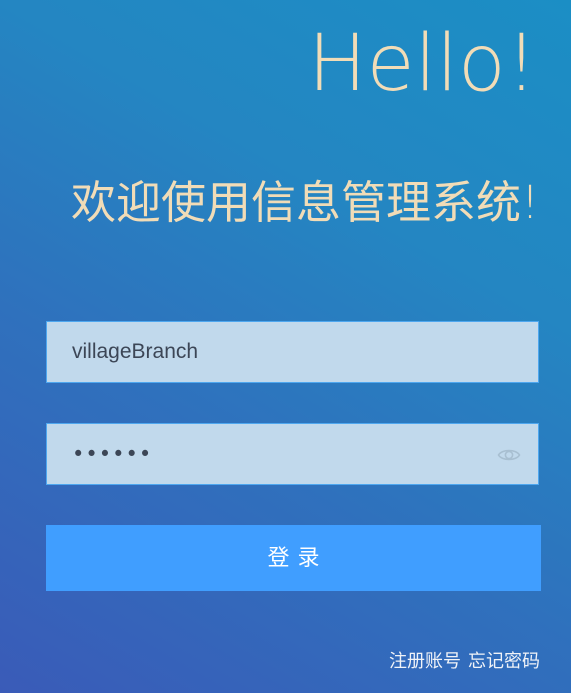 The width and height of the screenshot is (571, 693). I want to click on forgot-password-link: 忘记密码, so click(504, 661).